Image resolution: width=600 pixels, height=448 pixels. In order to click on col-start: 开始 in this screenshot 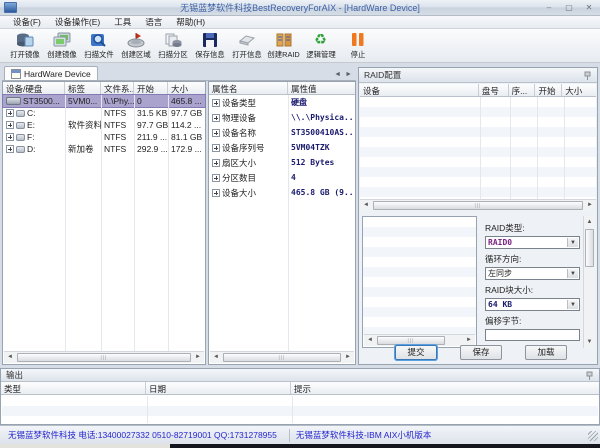, I will do `click(151, 88)`.